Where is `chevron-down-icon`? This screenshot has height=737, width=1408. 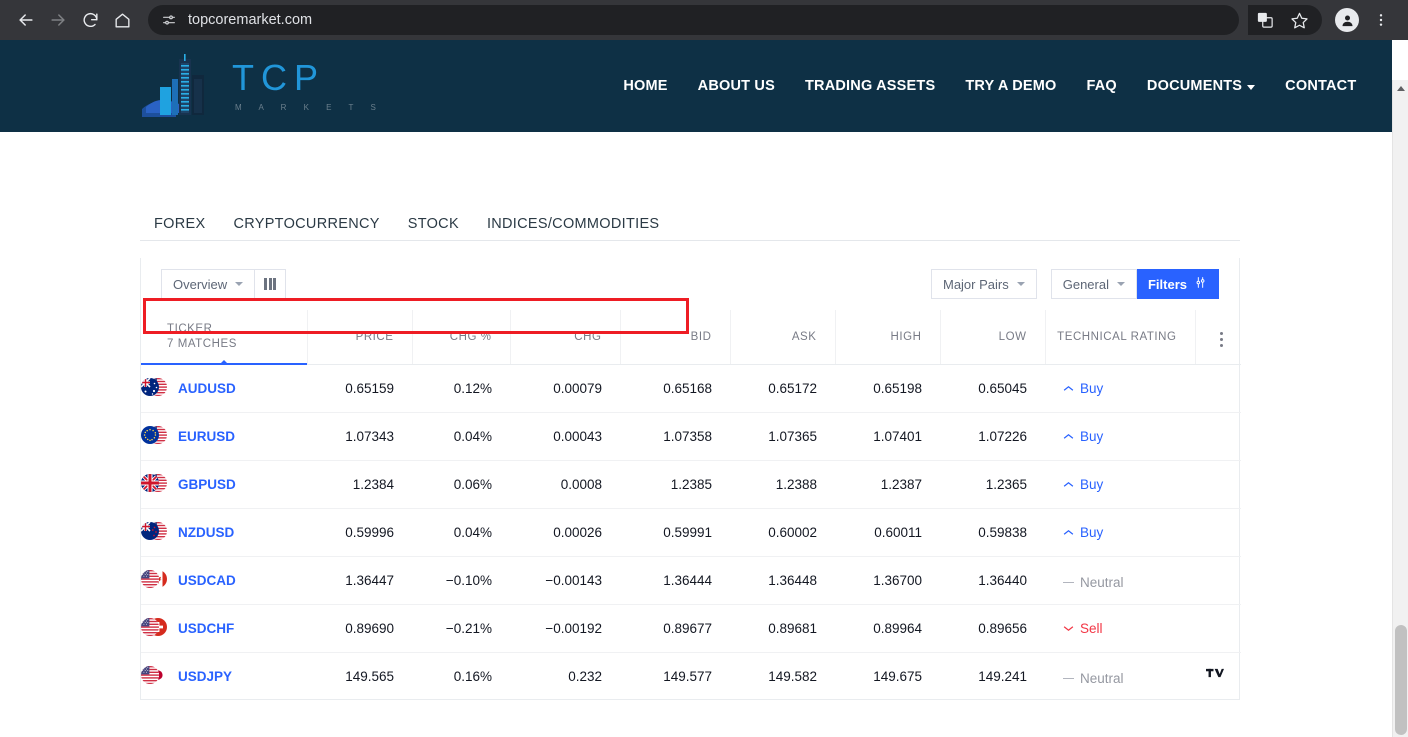 chevron-down-icon is located at coordinates (1120, 284).